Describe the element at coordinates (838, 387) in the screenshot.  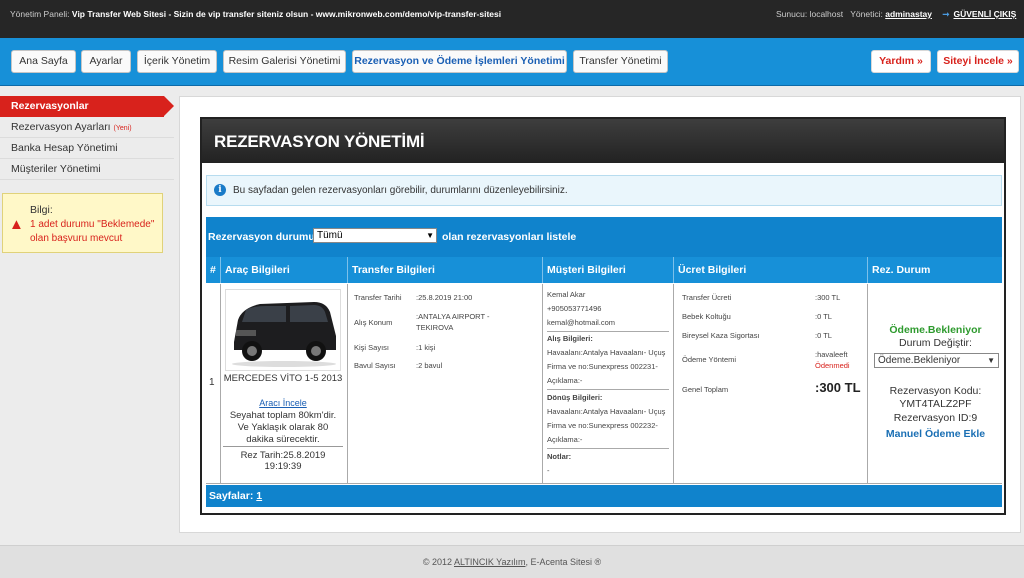
I see `grand-total-value: :300 TL` at that location.